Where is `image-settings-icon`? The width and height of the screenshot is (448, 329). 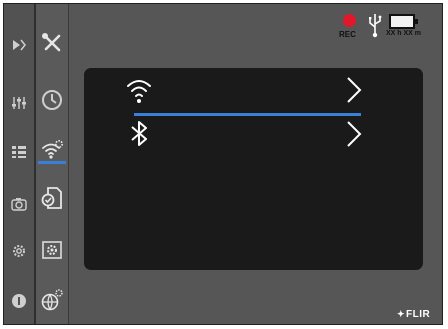 image-settings-icon is located at coordinates (52, 250).